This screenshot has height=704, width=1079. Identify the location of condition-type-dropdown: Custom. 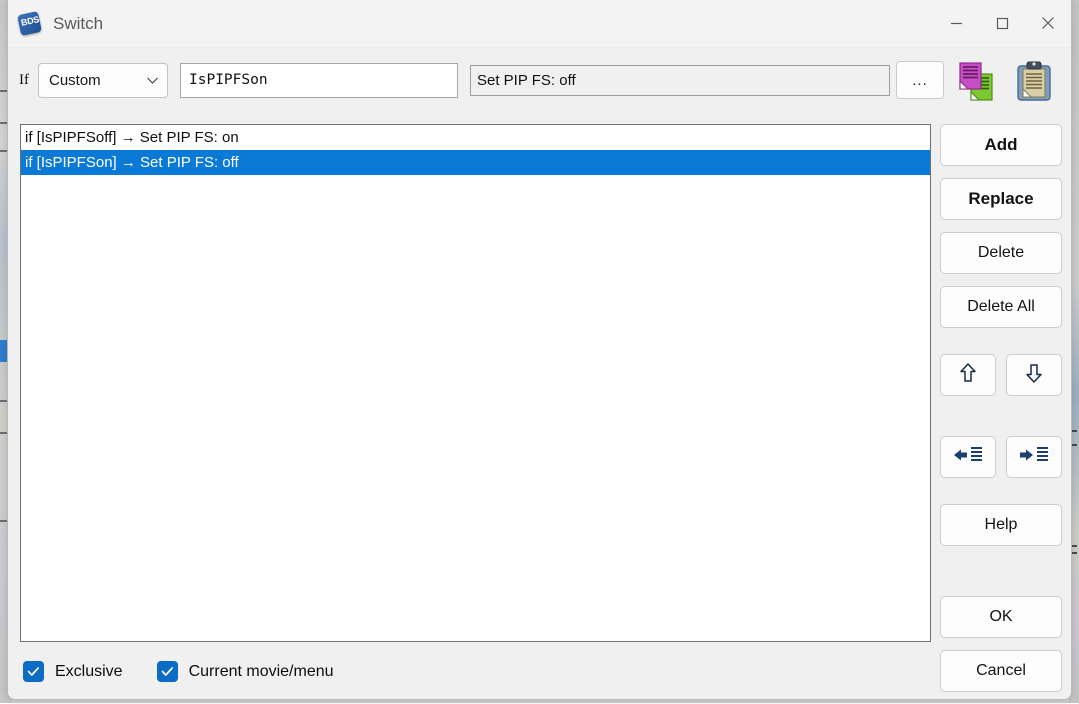
(103, 80).